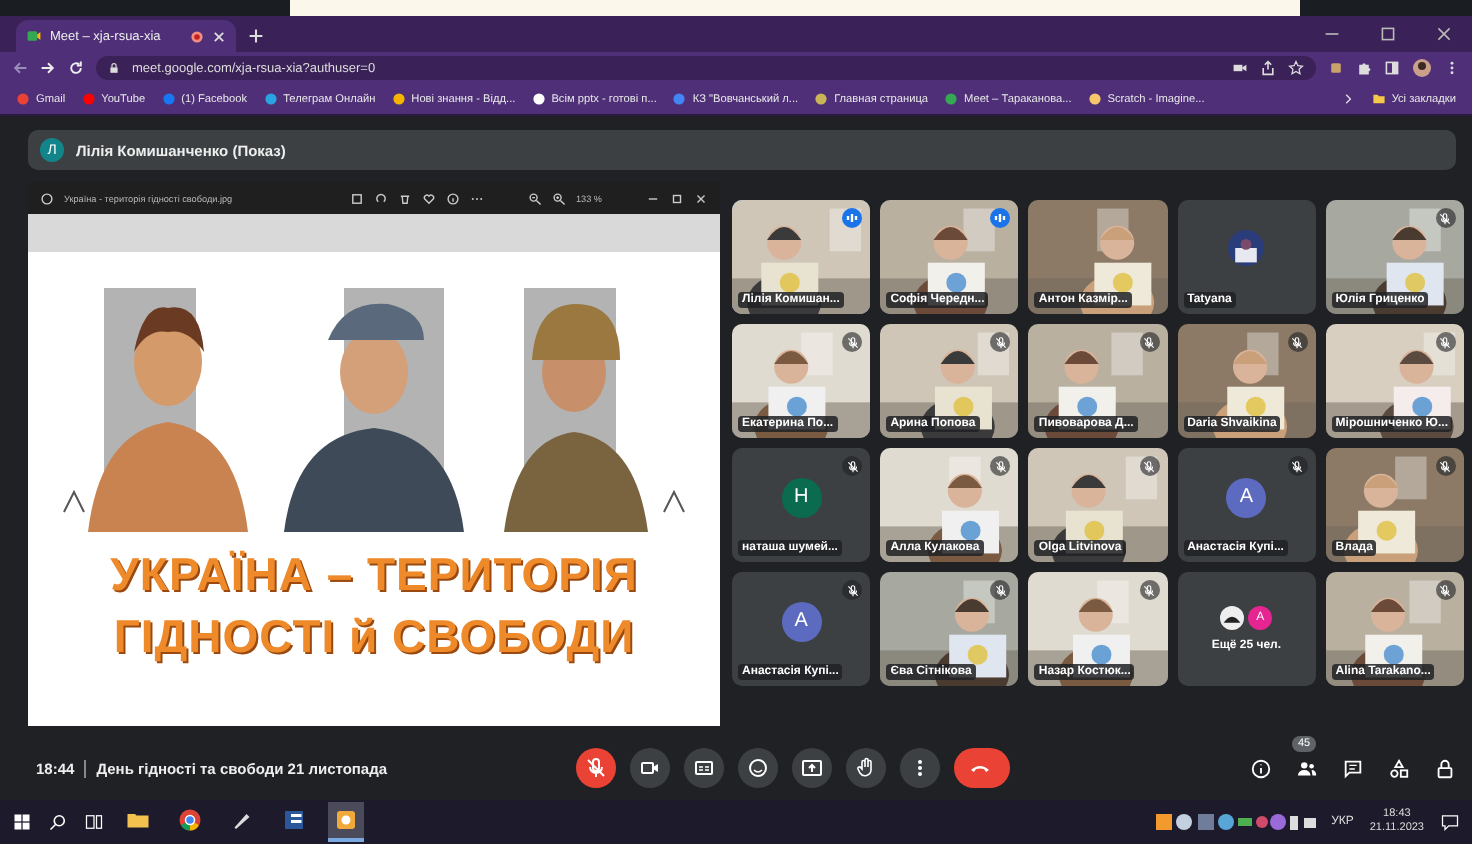 Image resolution: width=1472 pixels, height=844 pixels. Describe the element at coordinates (1268, 68) in the screenshot. I see `share-icon` at that location.